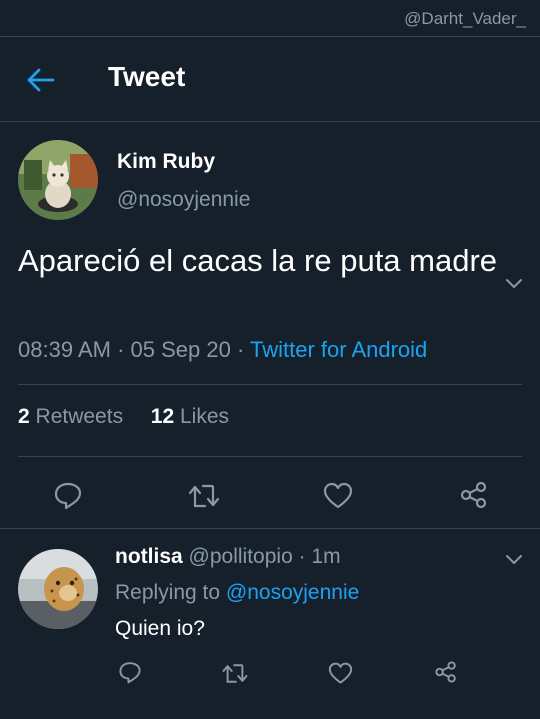 The height and width of the screenshot is (719, 540). I want to click on watermark-bar: @Darht_Vader_, so click(270, 18).